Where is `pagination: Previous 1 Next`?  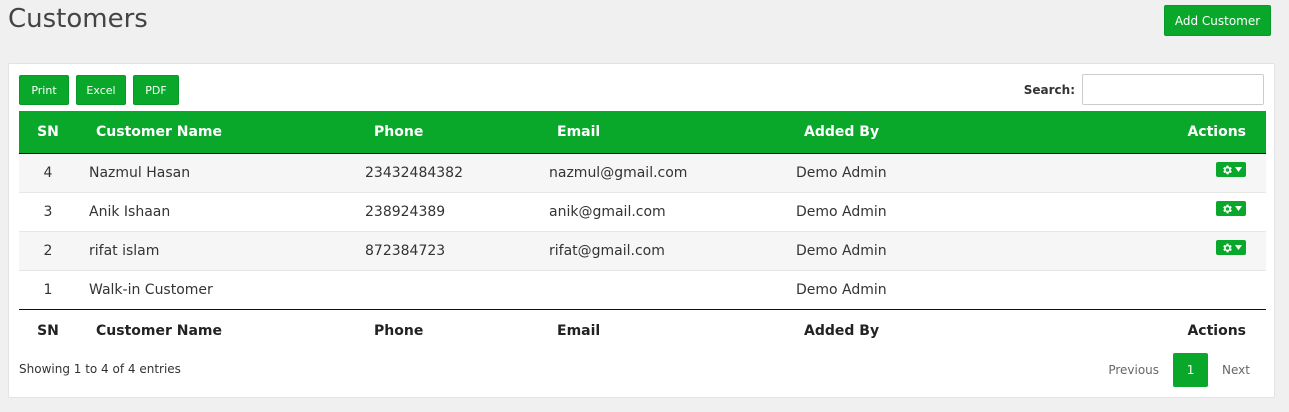 pagination: Previous 1 Next is located at coordinates (1179, 370).